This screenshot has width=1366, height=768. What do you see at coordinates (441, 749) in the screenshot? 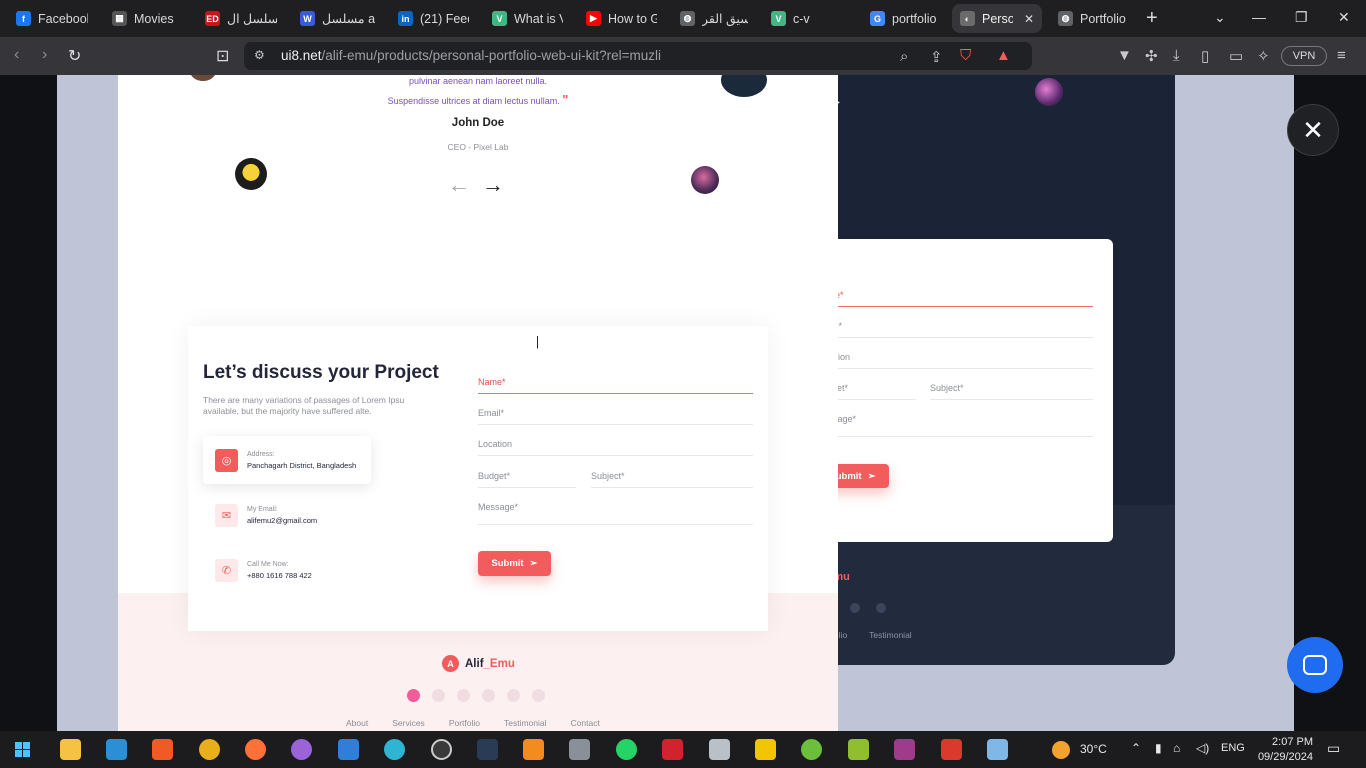
I see `obs-icon` at bounding box center [441, 749].